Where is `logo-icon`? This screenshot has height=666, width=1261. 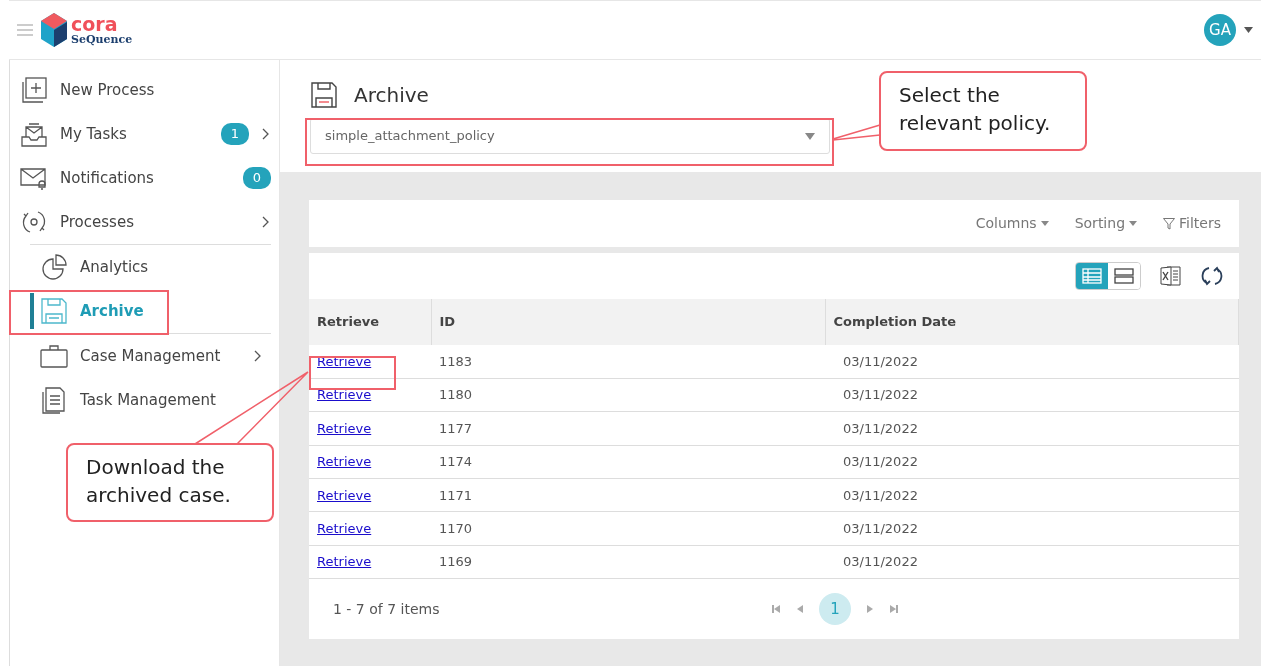
logo-icon is located at coordinates (54, 30).